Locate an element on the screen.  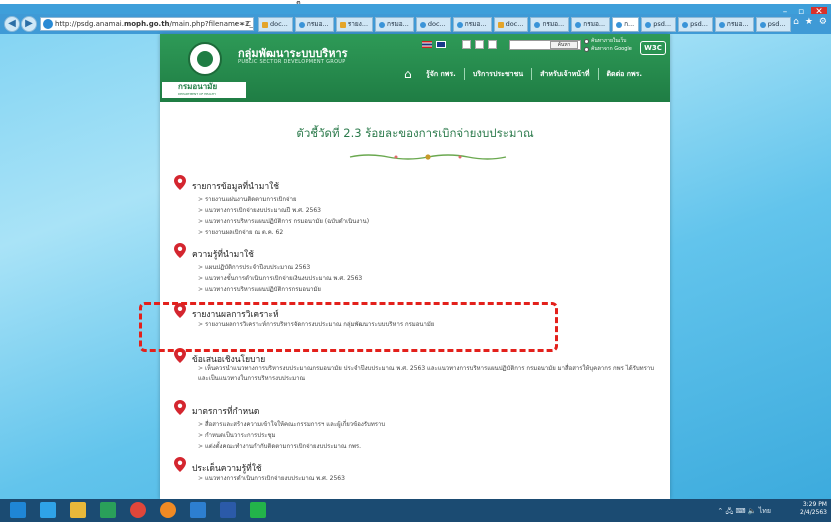
decorative-divider is located at coordinates (428, 157).